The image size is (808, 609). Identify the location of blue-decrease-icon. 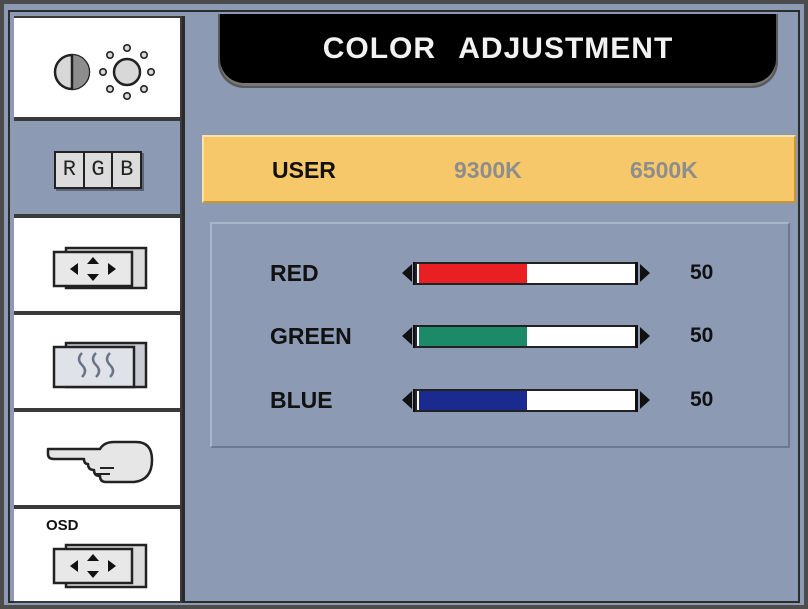
(407, 400).